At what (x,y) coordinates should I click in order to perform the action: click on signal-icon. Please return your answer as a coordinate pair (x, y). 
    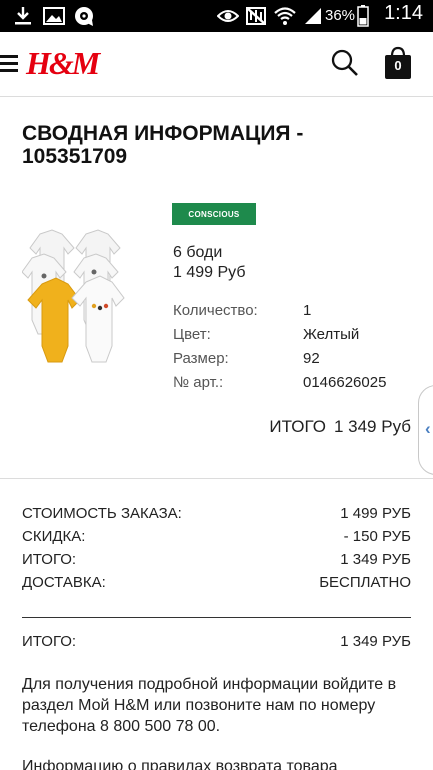
    Looking at the image, I should click on (313, 16).